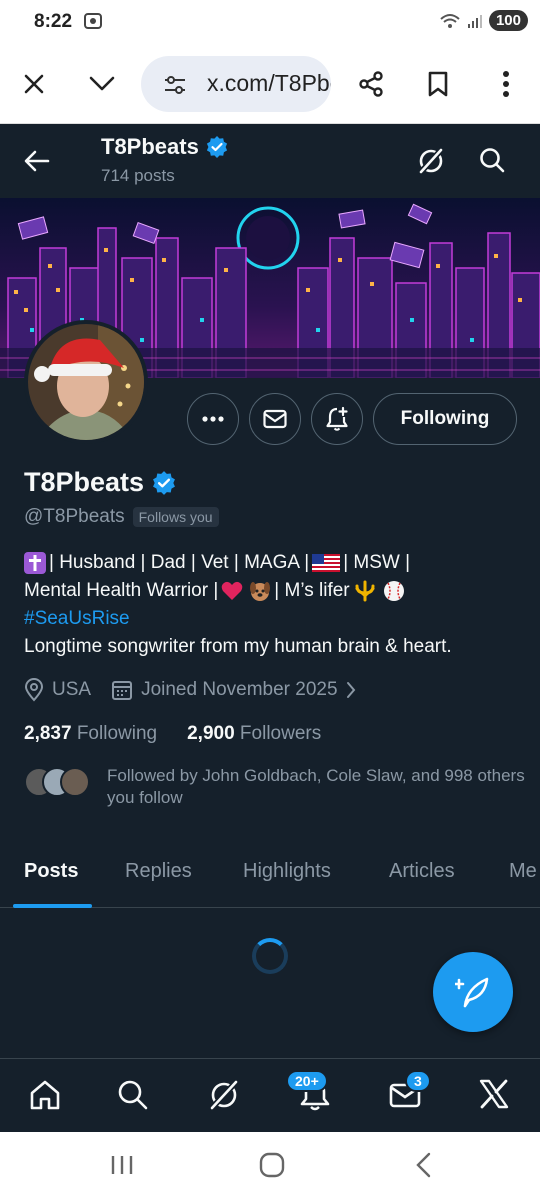 The height and width of the screenshot is (1200, 540). Describe the element at coordinates (280, 733) in the screenshot. I see `followers-label: Followers` at that location.